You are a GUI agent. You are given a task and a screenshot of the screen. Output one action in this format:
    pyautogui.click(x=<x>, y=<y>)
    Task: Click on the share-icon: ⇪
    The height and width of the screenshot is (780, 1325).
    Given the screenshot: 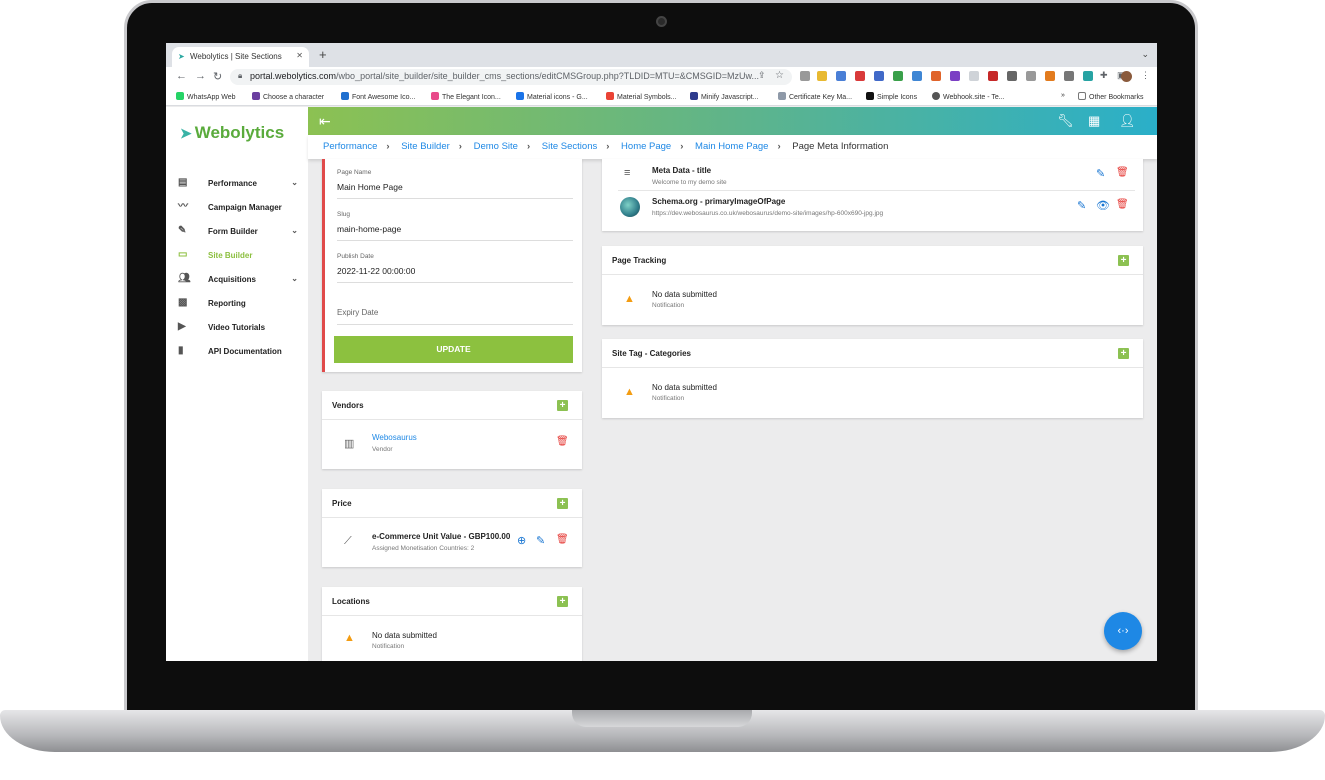 What is the action you would take?
    pyautogui.click(x=762, y=75)
    